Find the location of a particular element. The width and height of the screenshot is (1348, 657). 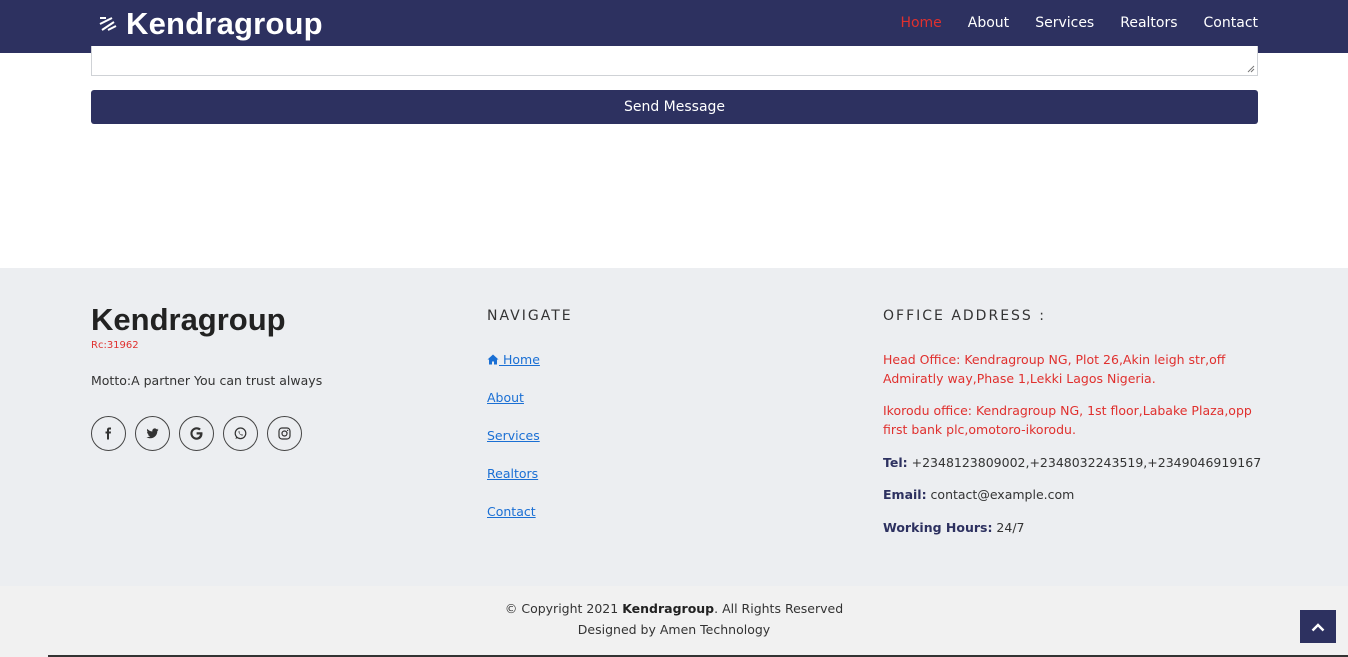

brand-name: Kendragroup is located at coordinates (224, 23).